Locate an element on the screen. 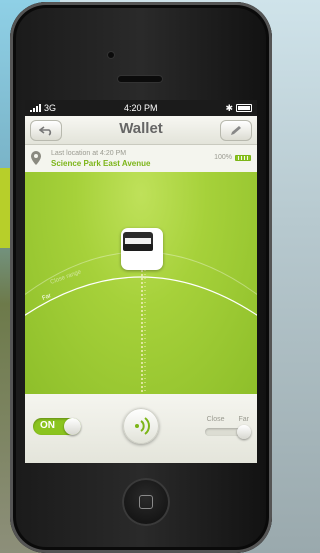 The width and height of the screenshot is (320, 553). home-square-icon is located at coordinates (146, 502).